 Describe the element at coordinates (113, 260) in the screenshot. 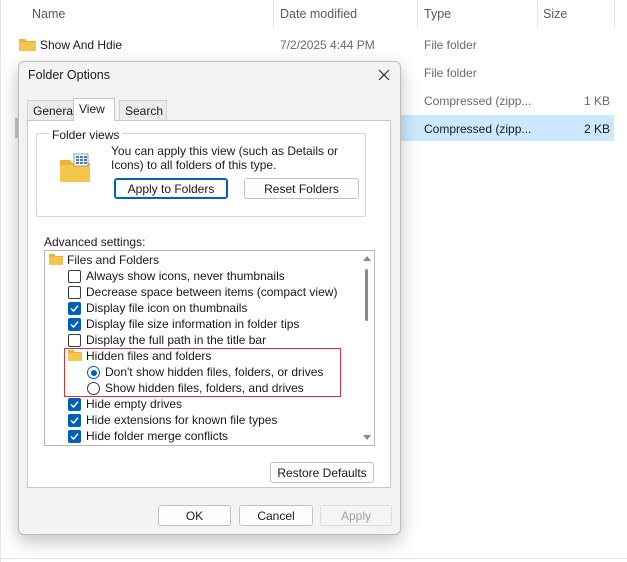

I see `tree-label: Files and Folders` at that location.